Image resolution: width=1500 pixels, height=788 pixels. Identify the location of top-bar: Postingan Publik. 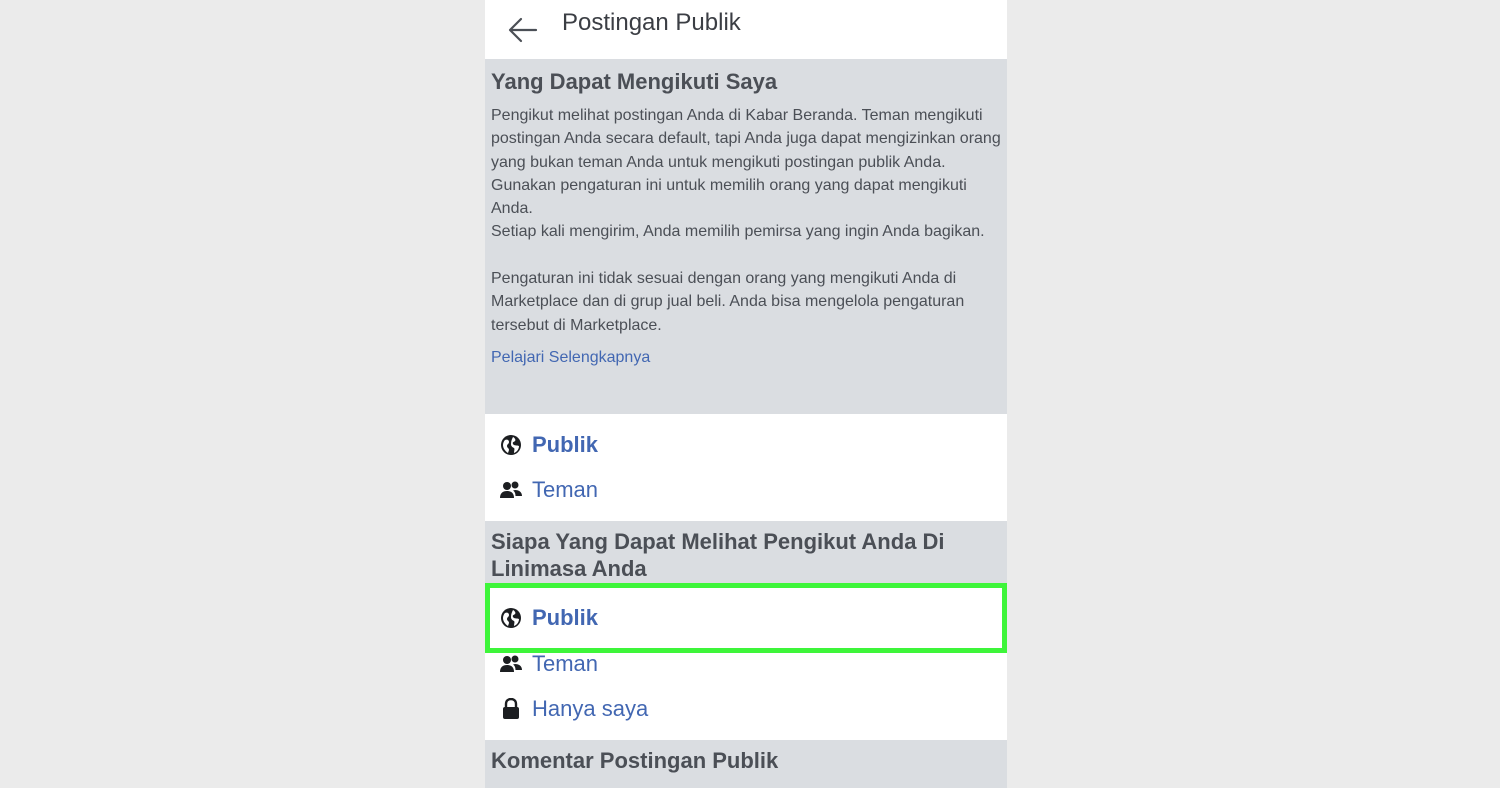
(746, 30).